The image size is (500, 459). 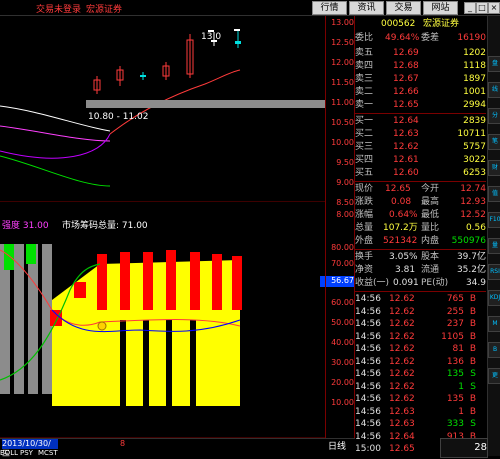 What do you see at coordinates (441, 24) in the screenshot?
I see `stock-name: 宏源证券` at bounding box center [441, 24].